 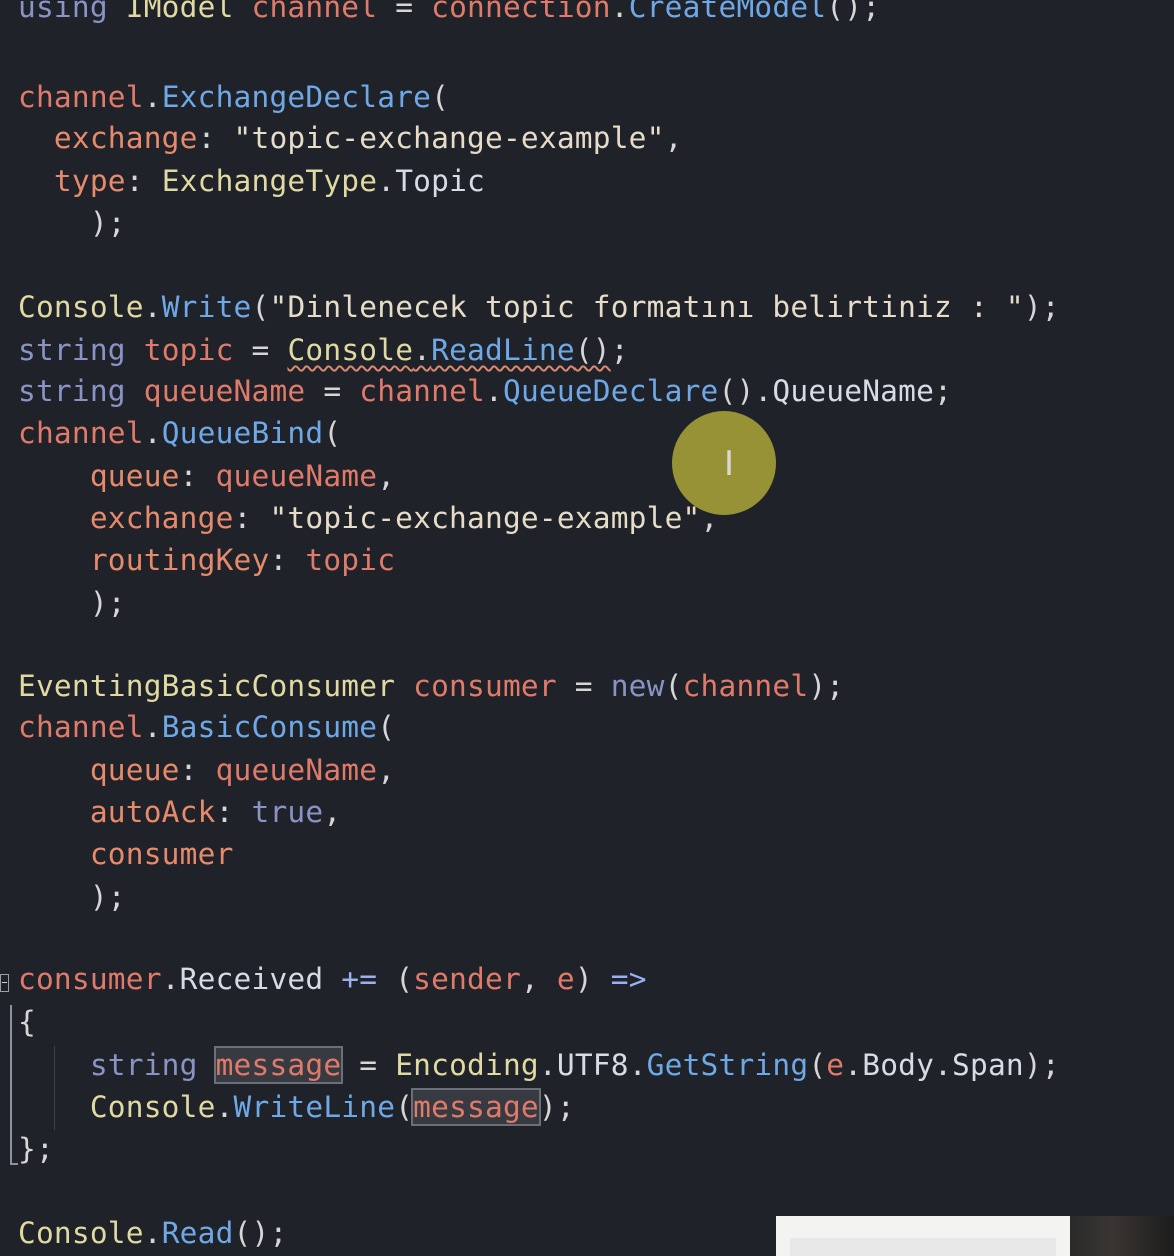 I want to click on code-token: using, so click(x=72, y=12).